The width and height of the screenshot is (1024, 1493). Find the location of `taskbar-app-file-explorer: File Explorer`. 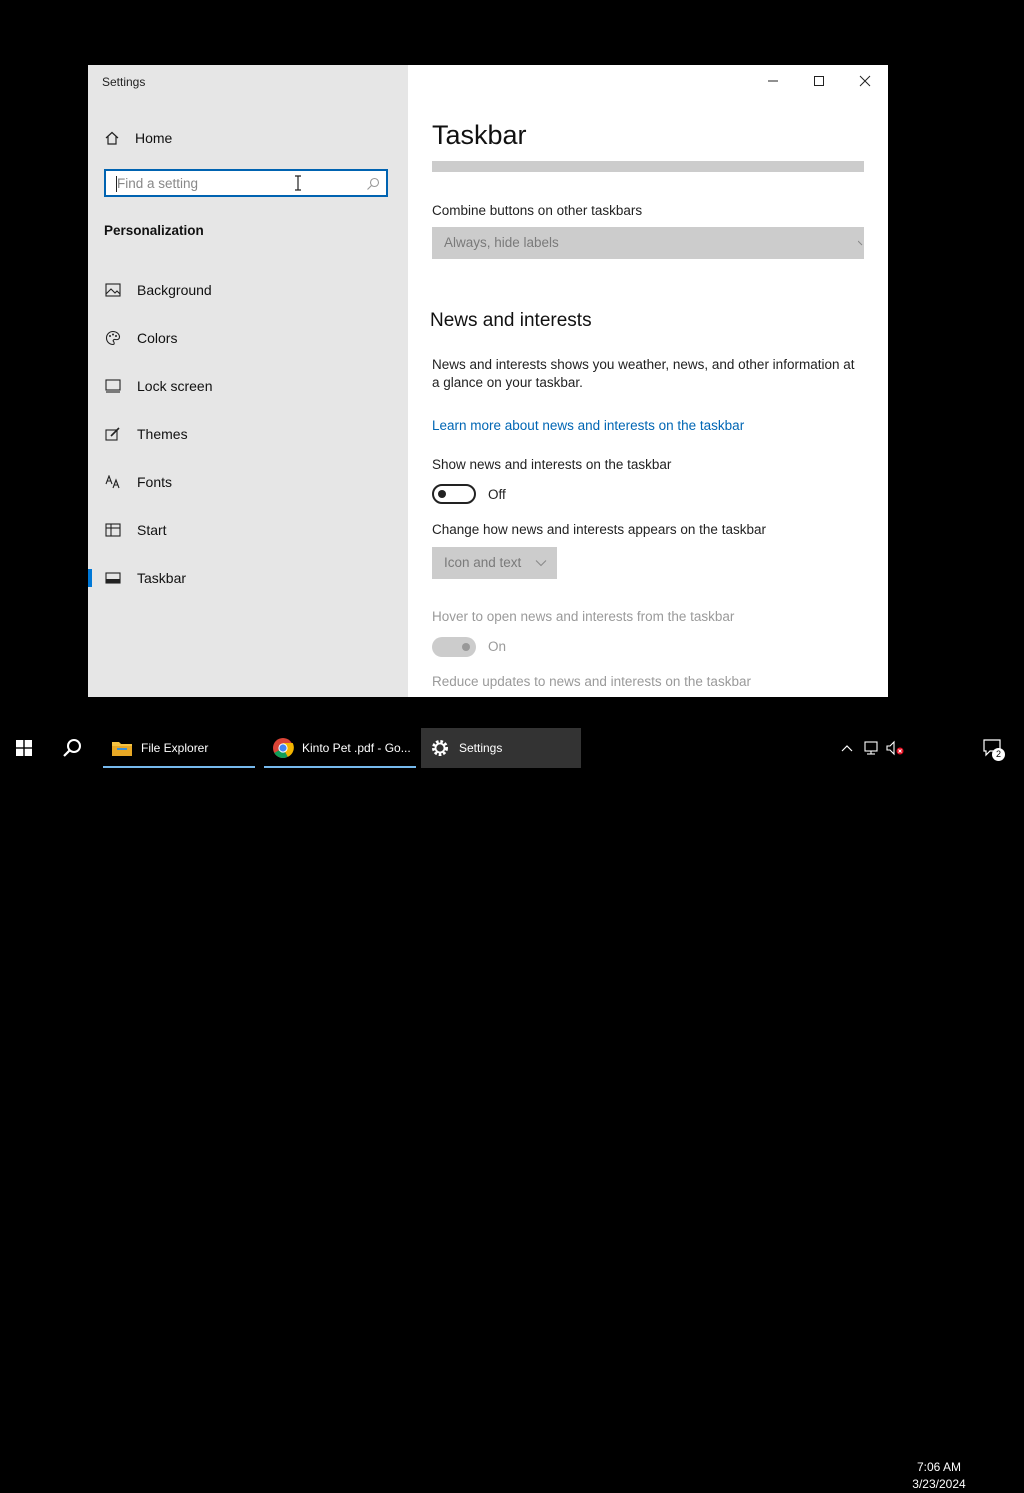

taskbar-app-file-explorer: File Explorer is located at coordinates (179, 748).